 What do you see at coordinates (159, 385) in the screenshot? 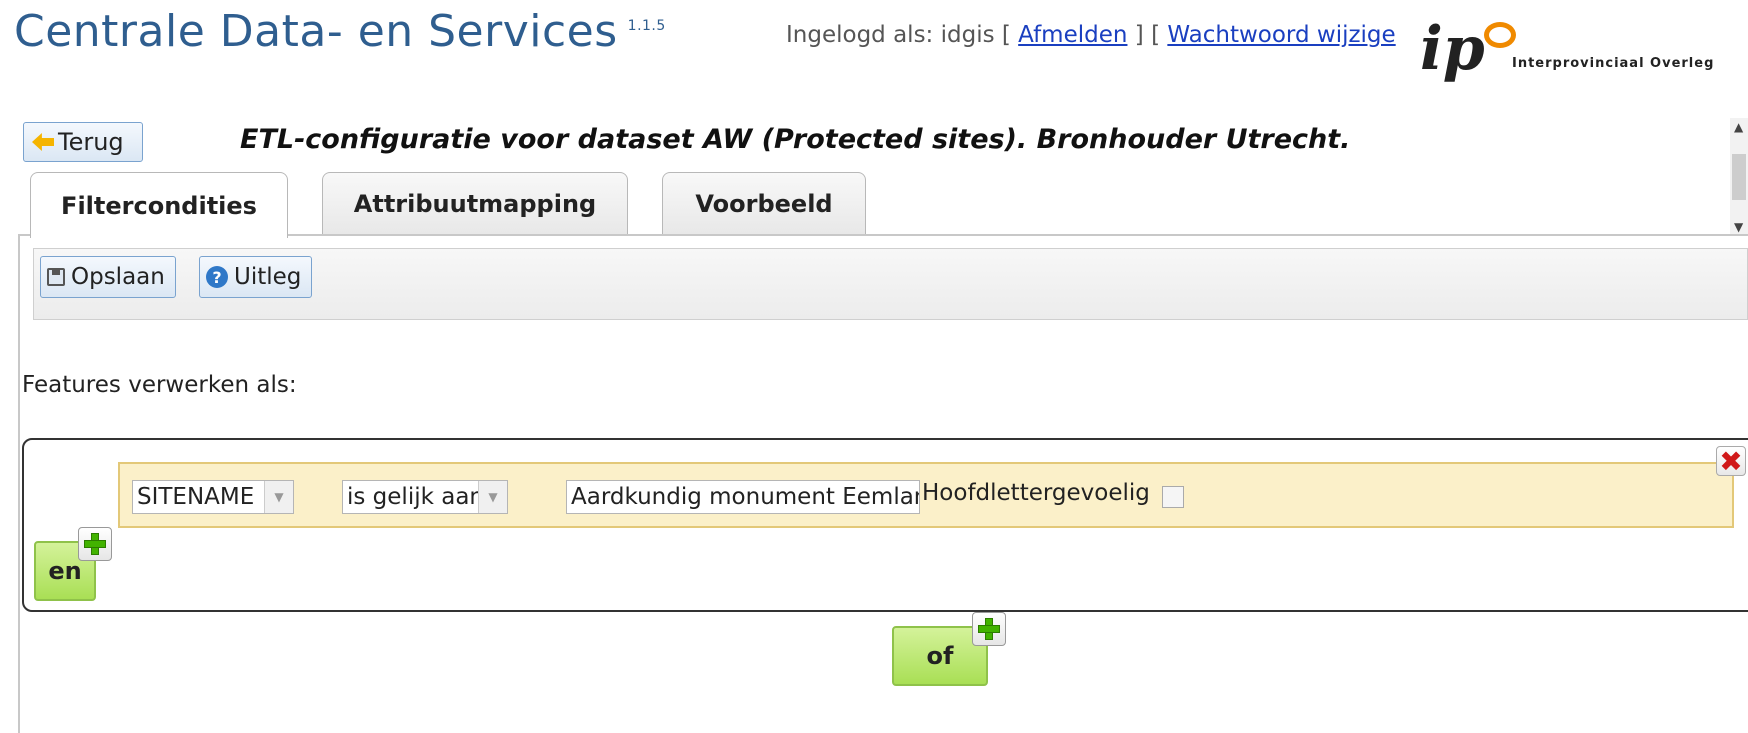
I see `features-label: Features verwerken als:` at bounding box center [159, 385].